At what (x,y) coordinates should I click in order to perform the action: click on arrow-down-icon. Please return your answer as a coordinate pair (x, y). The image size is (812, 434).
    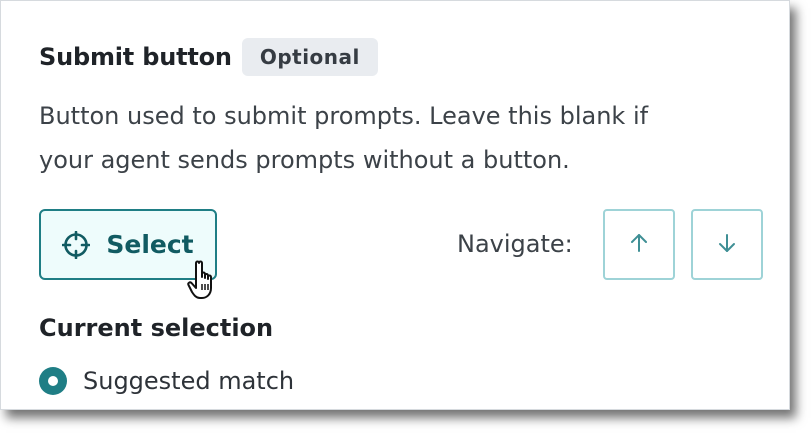
    Looking at the image, I should click on (727, 245).